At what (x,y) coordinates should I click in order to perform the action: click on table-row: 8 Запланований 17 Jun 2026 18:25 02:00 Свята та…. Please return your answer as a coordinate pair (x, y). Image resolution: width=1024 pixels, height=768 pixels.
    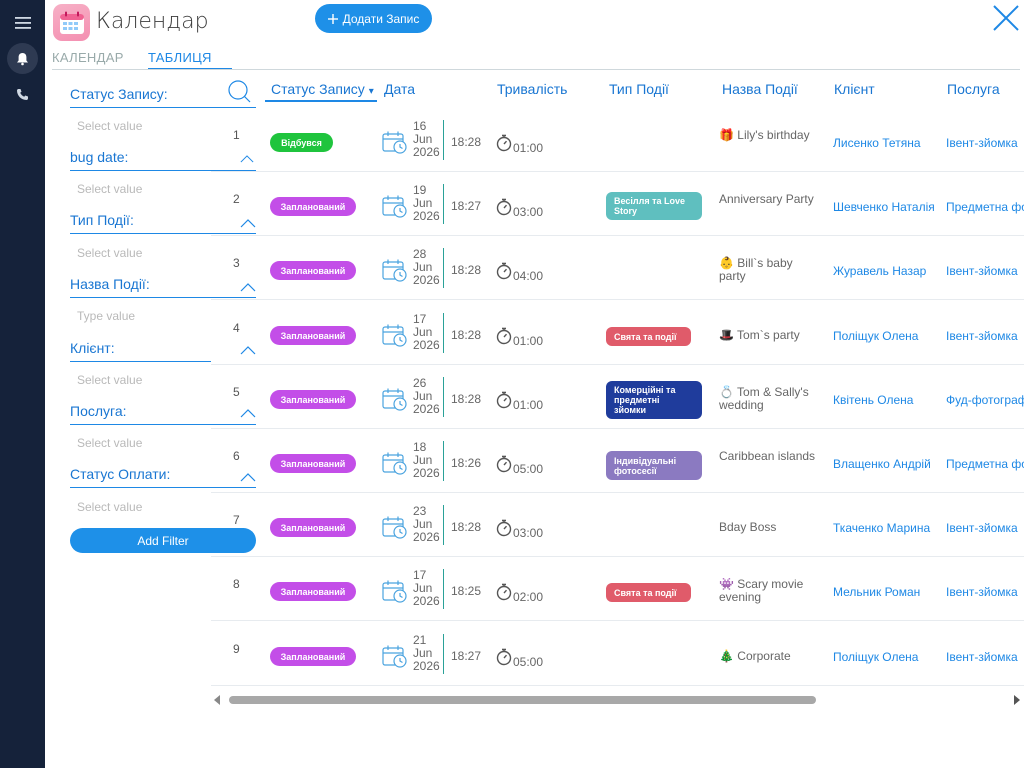
    Looking at the image, I should click on (617, 589).